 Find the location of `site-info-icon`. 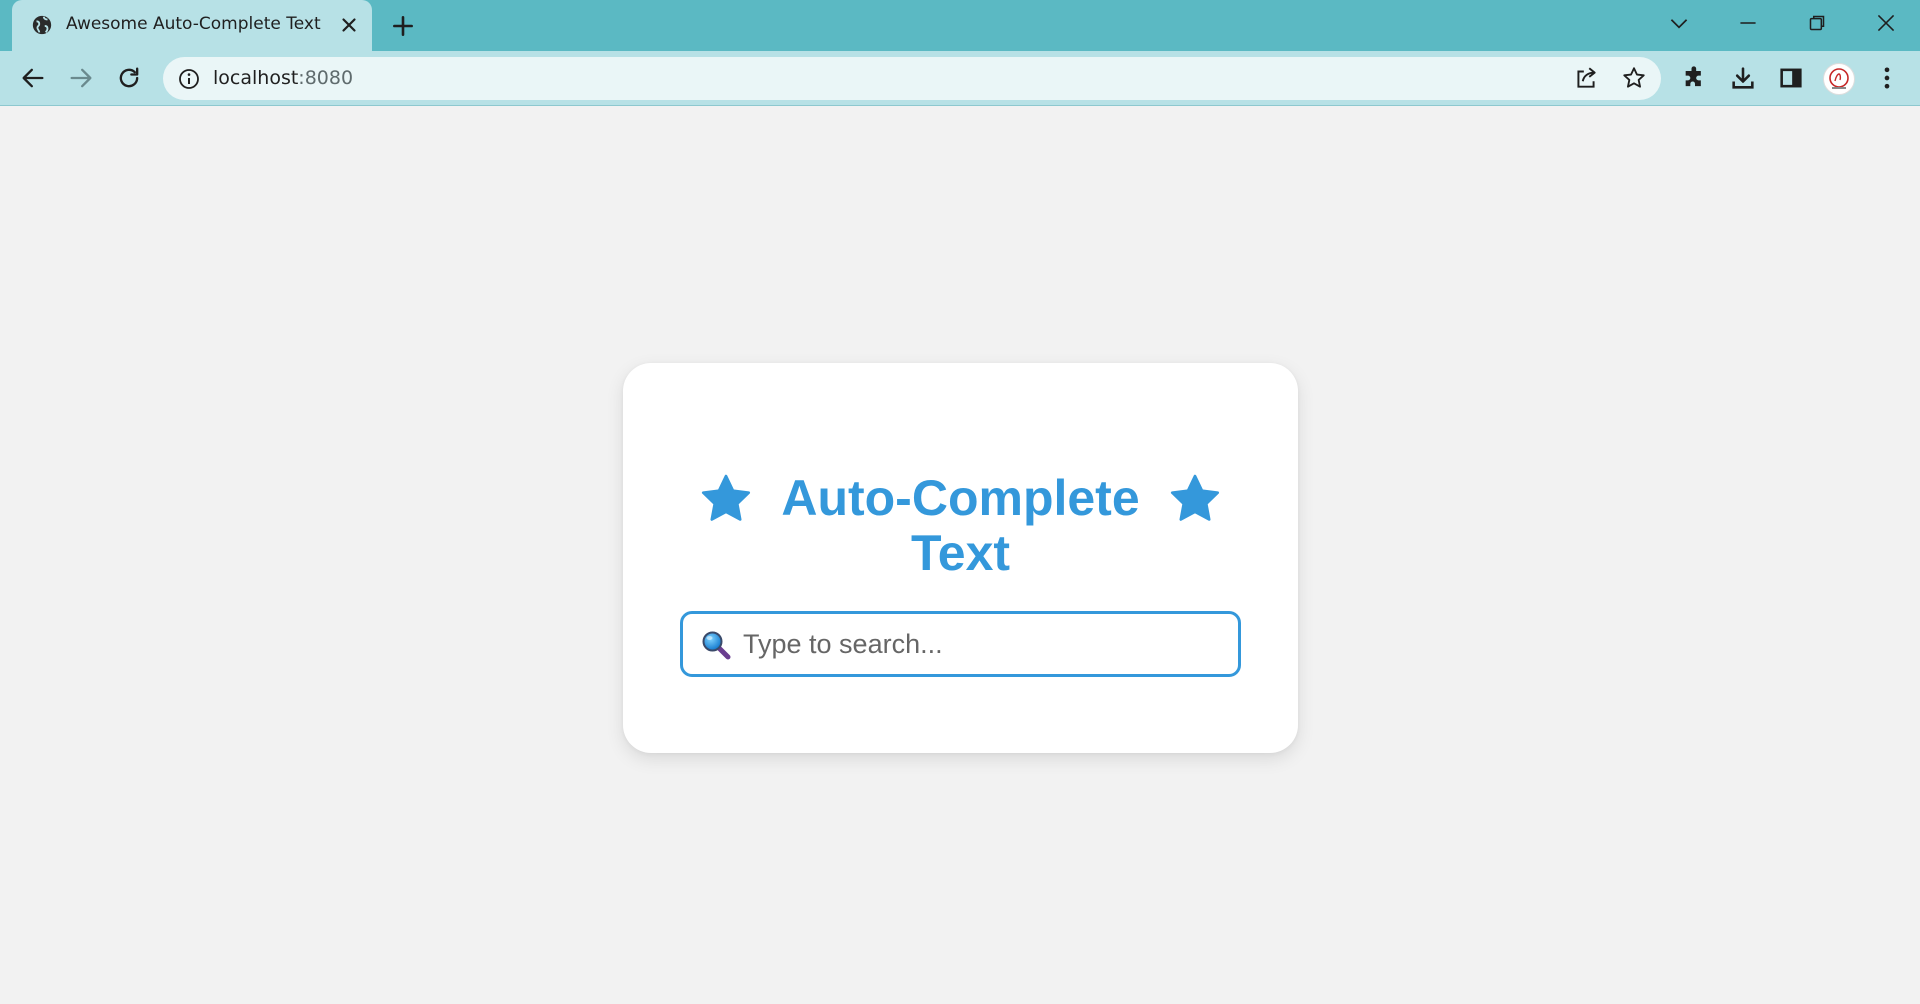

site-info-icon is located at coordinates (189, 79).